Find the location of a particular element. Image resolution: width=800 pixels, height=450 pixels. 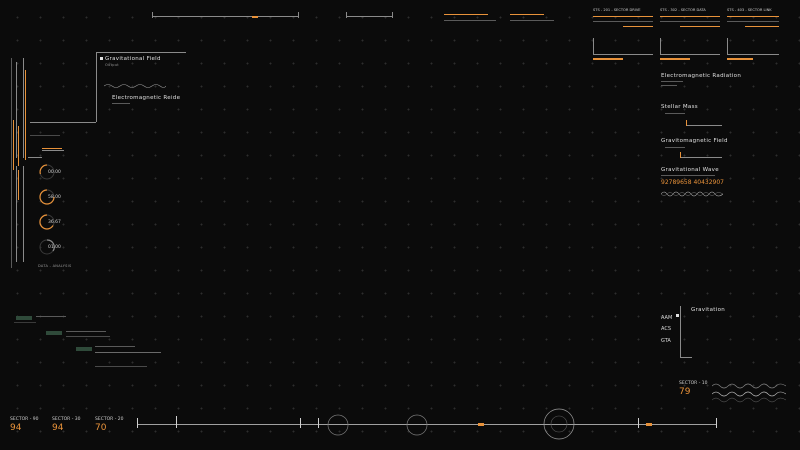

sector-readout: SECTOR - 90 94 is located at coordinates (24, 425).